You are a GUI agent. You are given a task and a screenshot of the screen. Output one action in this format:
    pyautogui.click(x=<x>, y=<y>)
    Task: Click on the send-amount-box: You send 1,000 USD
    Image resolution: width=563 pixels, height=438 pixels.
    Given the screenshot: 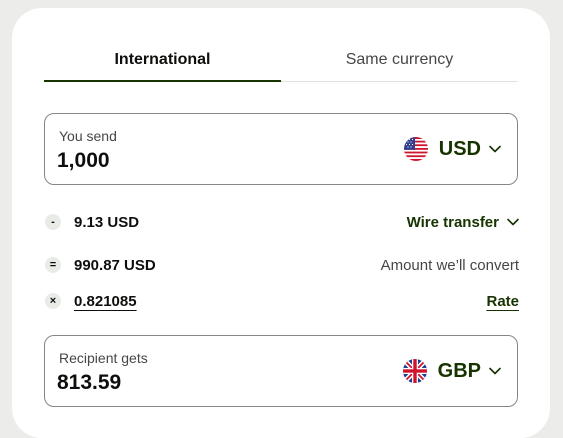 What is the action you would take?
    pyautogui.click(x=281, y=149)
    